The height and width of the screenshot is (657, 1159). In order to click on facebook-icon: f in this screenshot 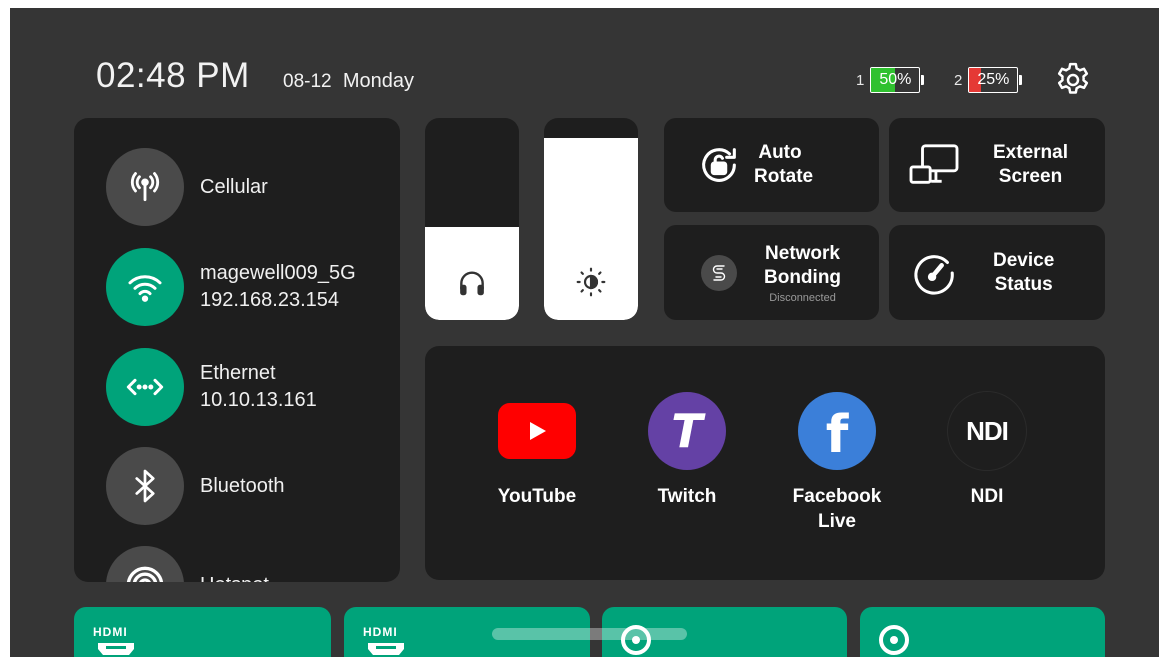, I will do `click(837, 431)`.